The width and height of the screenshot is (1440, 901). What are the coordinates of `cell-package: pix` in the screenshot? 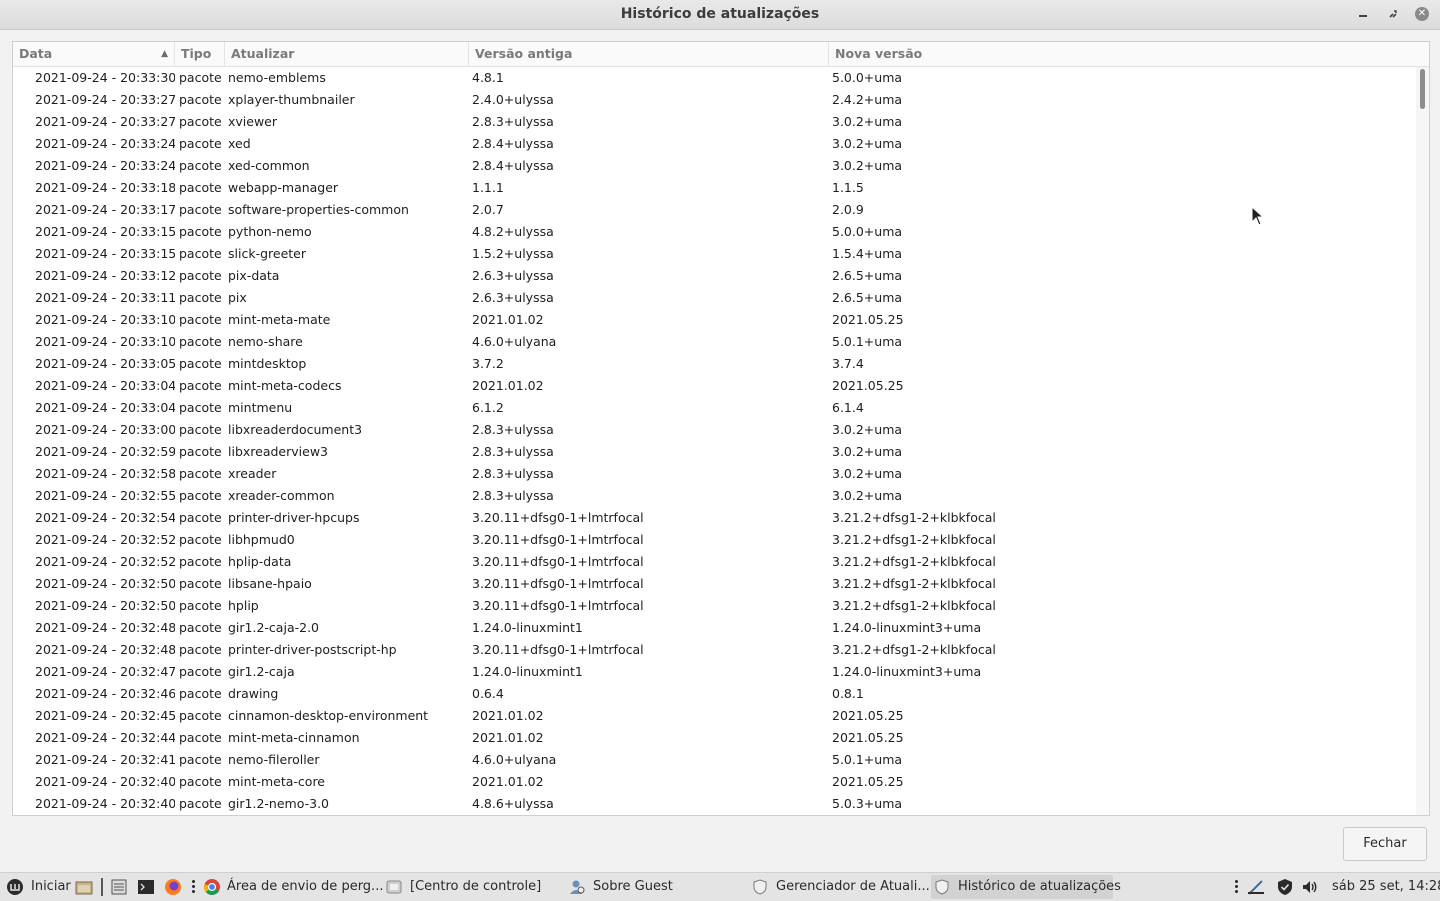 It's located at (237, 297).